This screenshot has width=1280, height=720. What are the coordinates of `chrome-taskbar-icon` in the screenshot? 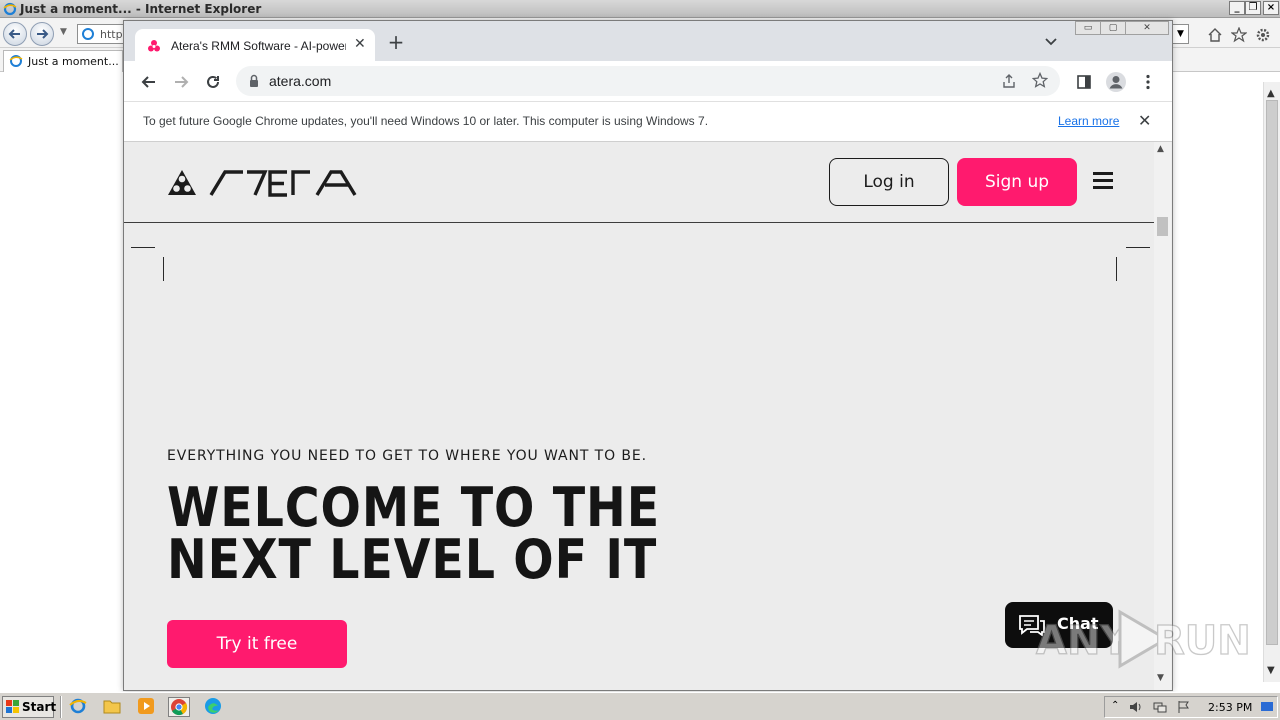 It's located at (179, 707).